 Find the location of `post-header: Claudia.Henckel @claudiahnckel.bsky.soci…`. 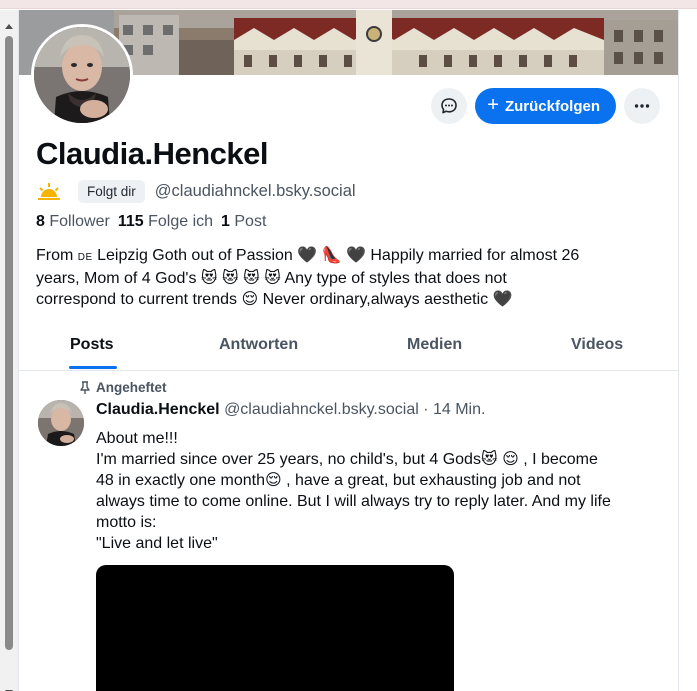

post-header: Claudia.Henckel @claudiahnckel.bsky.soci… is located at coordinates (290, 410).